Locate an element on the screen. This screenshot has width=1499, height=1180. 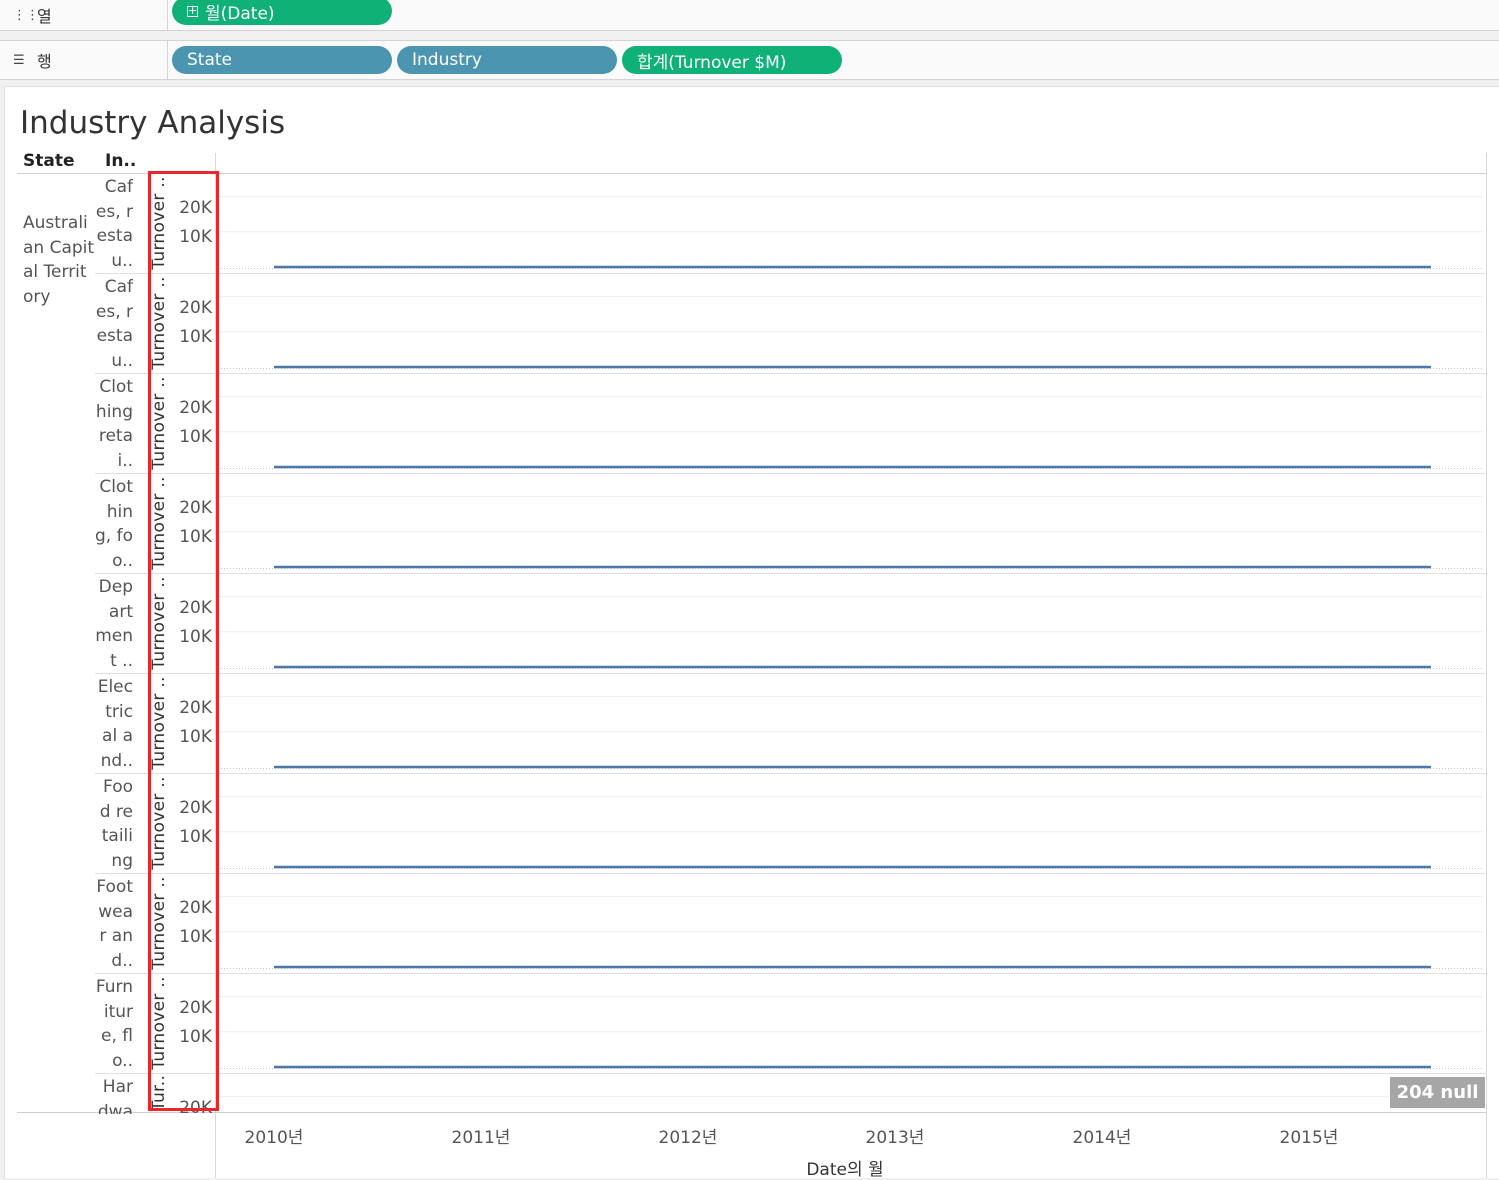
pane-right-border is located at coordinates (1486, 665).